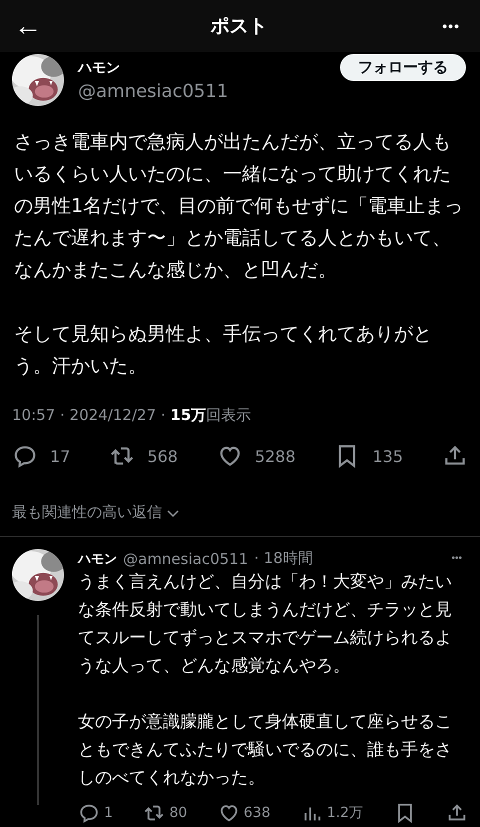  What do you see at coordinates (108, 813) in the screenshot?
I see `action-count: 1` at bounding box center [108, 813].